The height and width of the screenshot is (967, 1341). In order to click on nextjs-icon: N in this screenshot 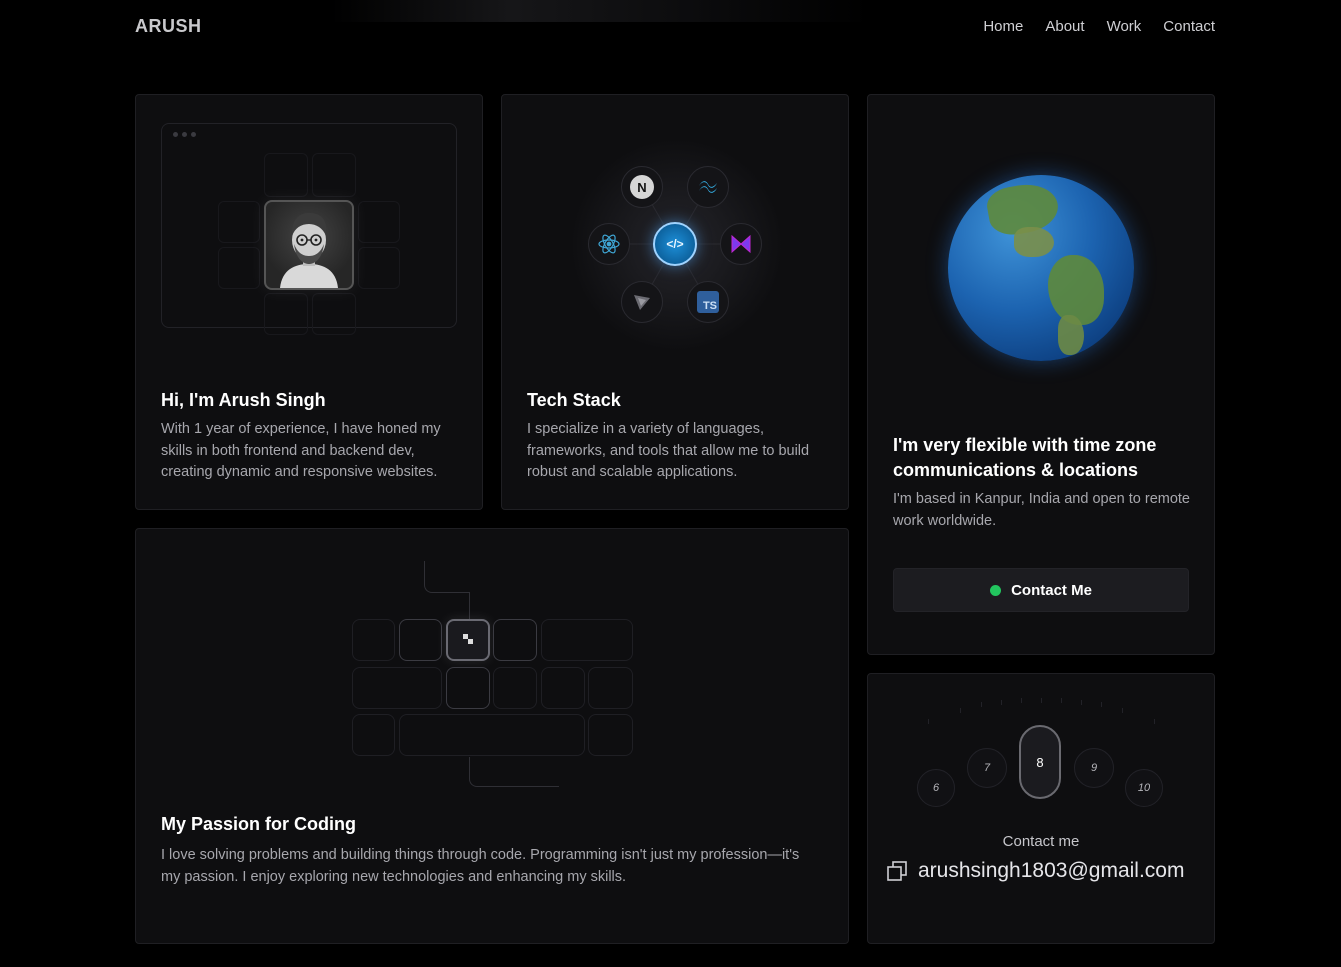, I will do `click(642, 187)`.